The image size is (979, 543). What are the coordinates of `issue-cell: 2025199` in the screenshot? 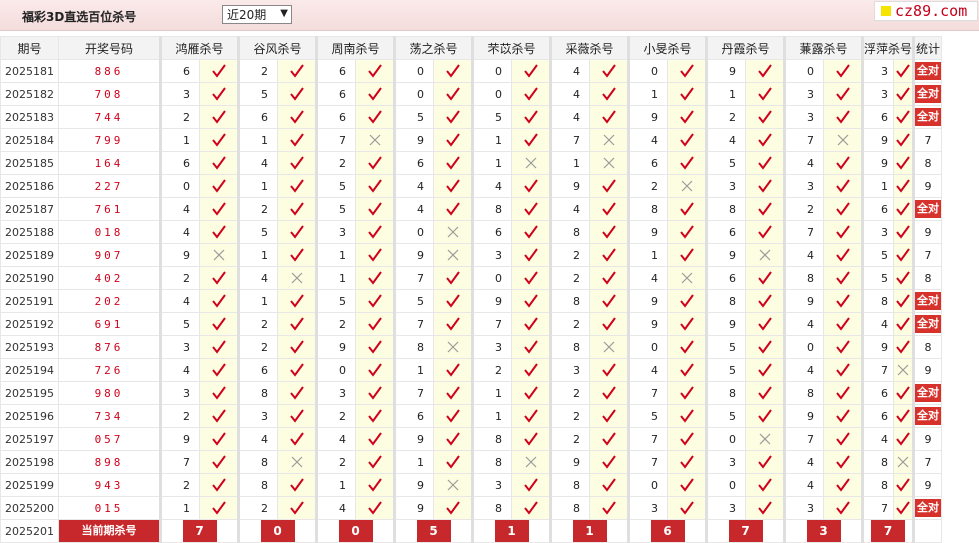 It's located at (29, 485).